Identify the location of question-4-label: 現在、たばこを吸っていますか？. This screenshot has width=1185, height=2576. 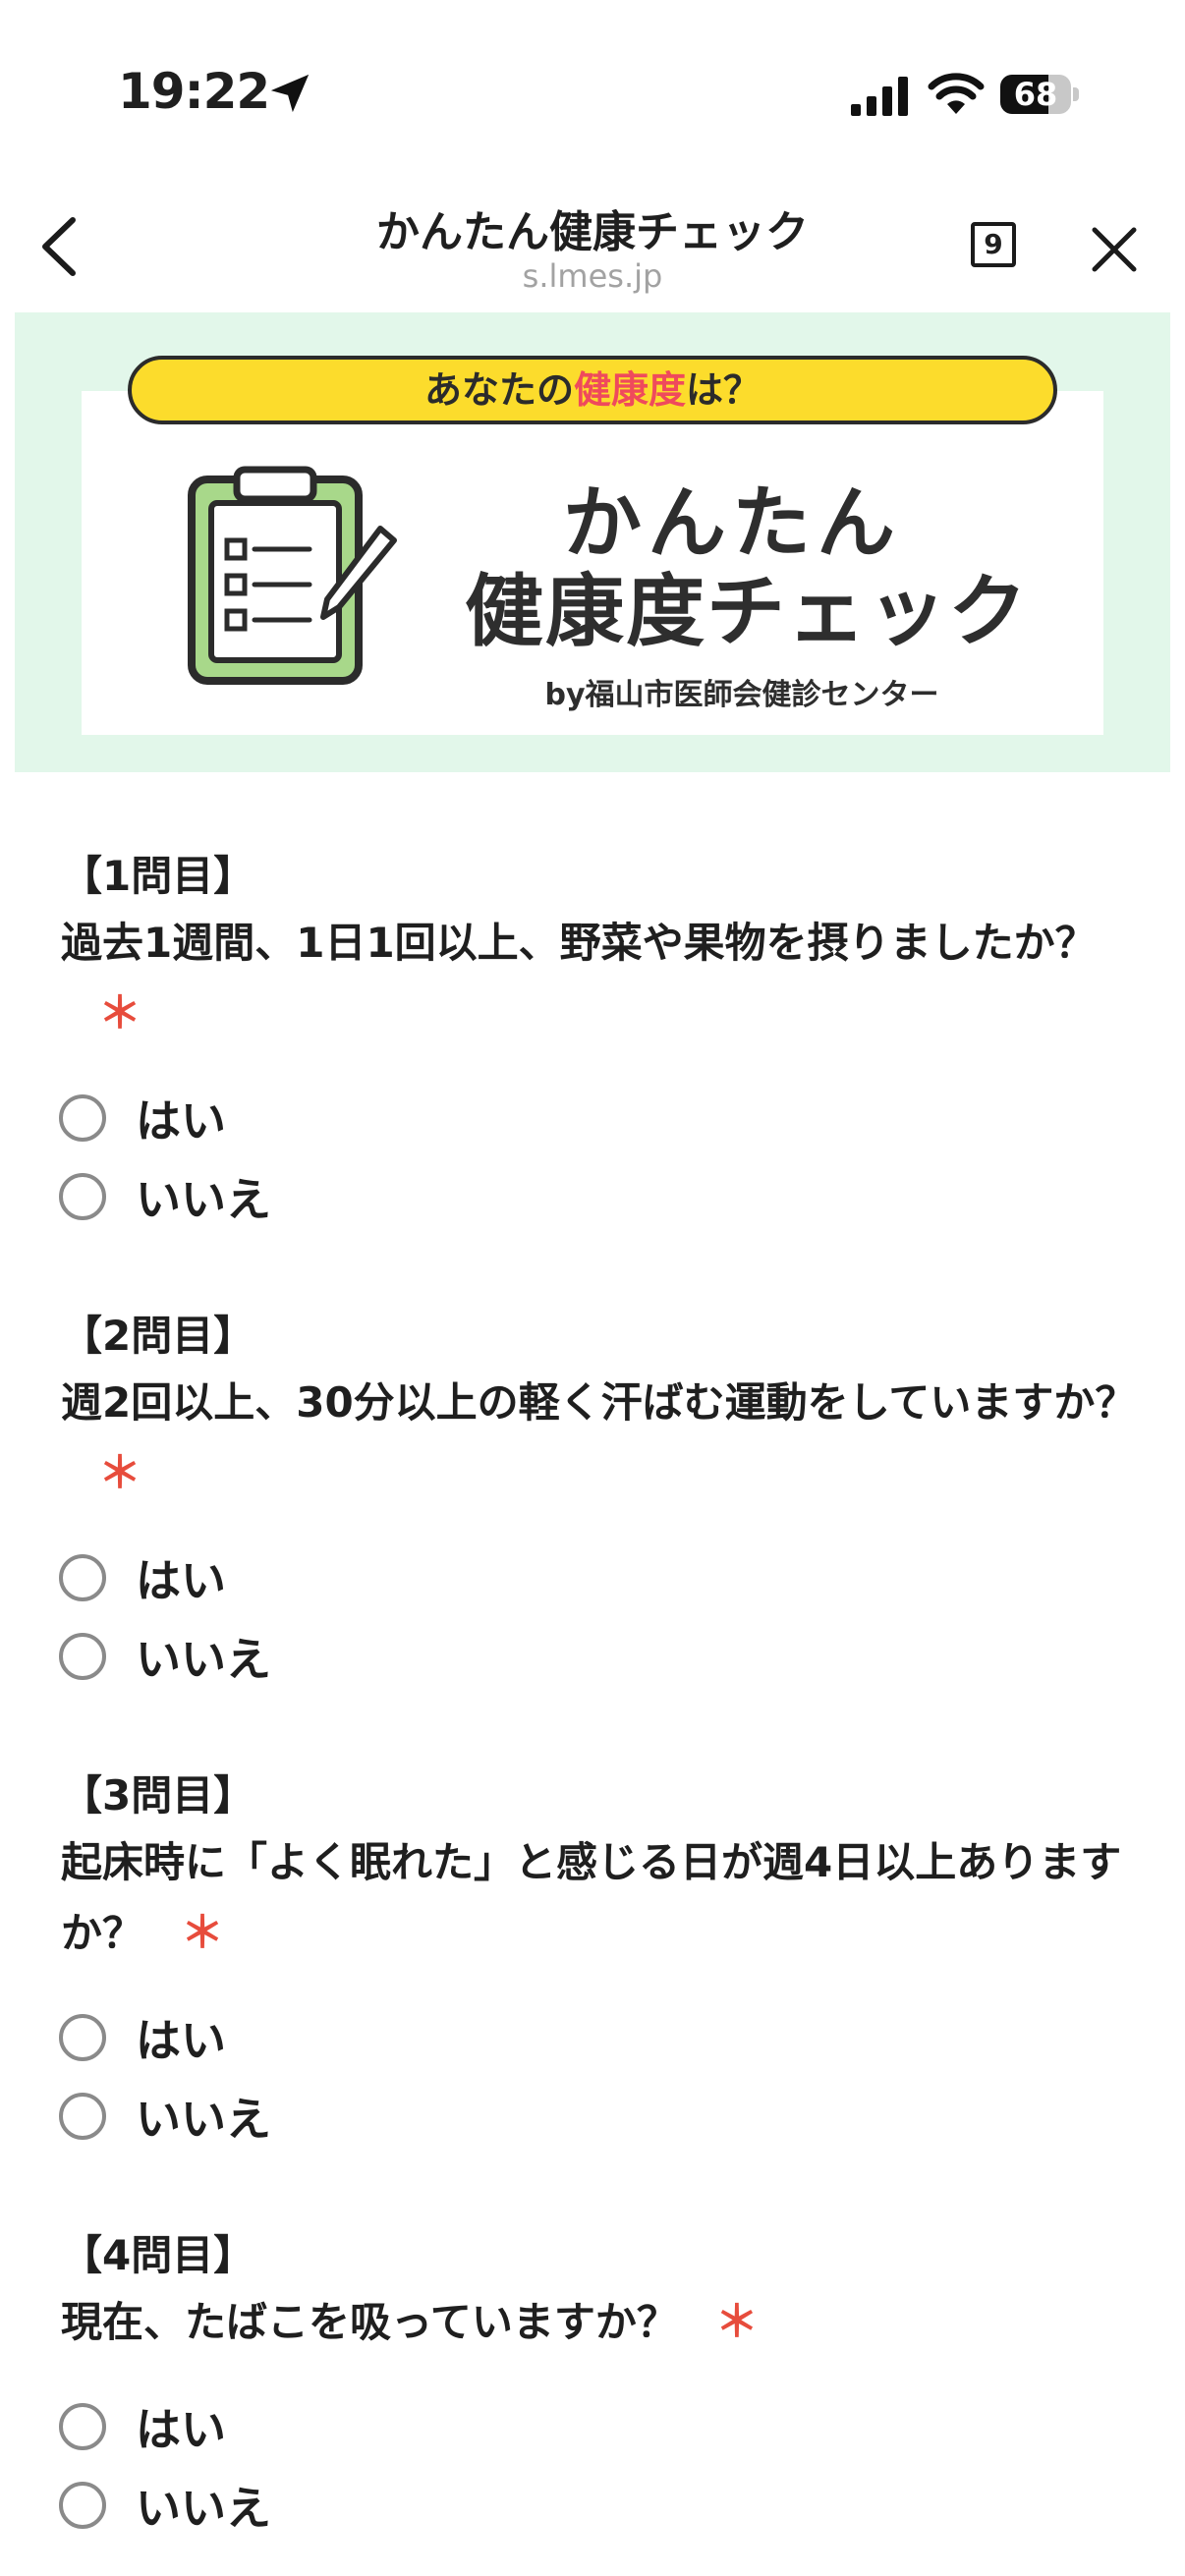
(370, 2322).